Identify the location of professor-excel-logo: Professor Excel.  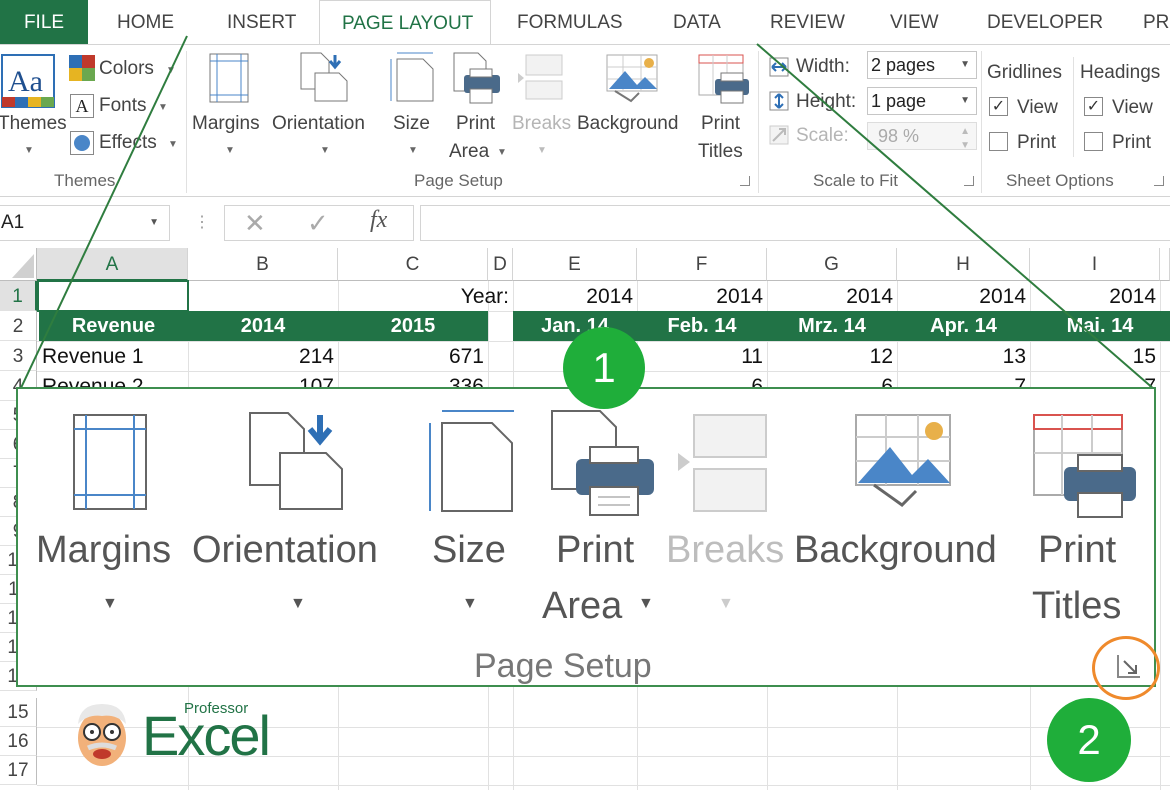
(211, 735).